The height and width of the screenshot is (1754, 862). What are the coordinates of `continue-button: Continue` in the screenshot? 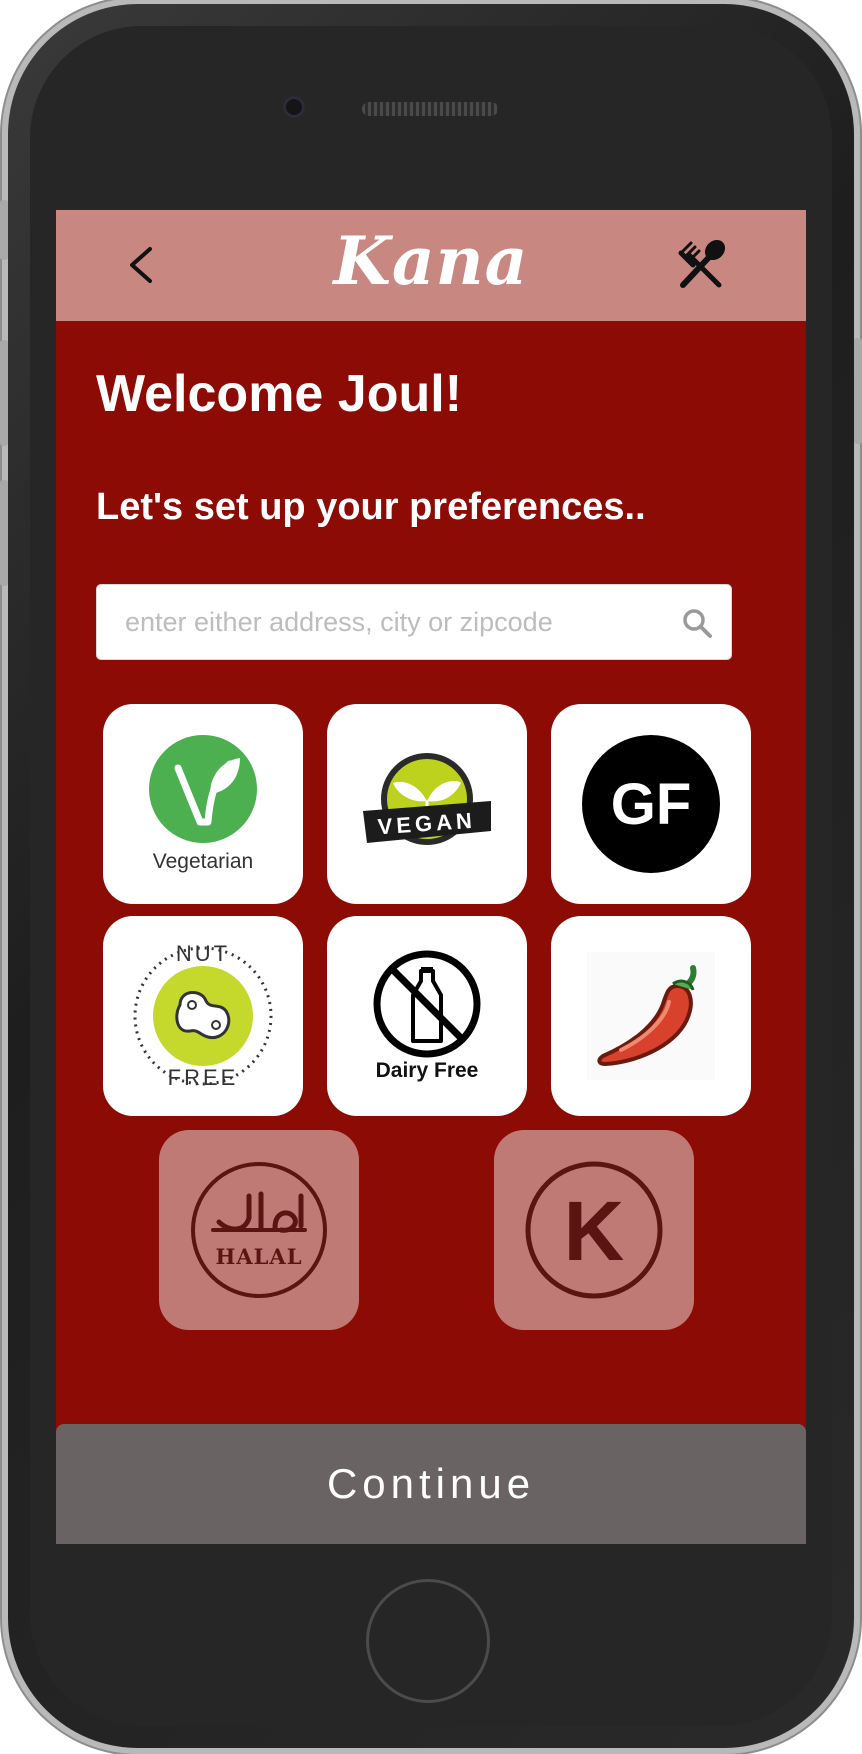 It's located at (431, 1484).